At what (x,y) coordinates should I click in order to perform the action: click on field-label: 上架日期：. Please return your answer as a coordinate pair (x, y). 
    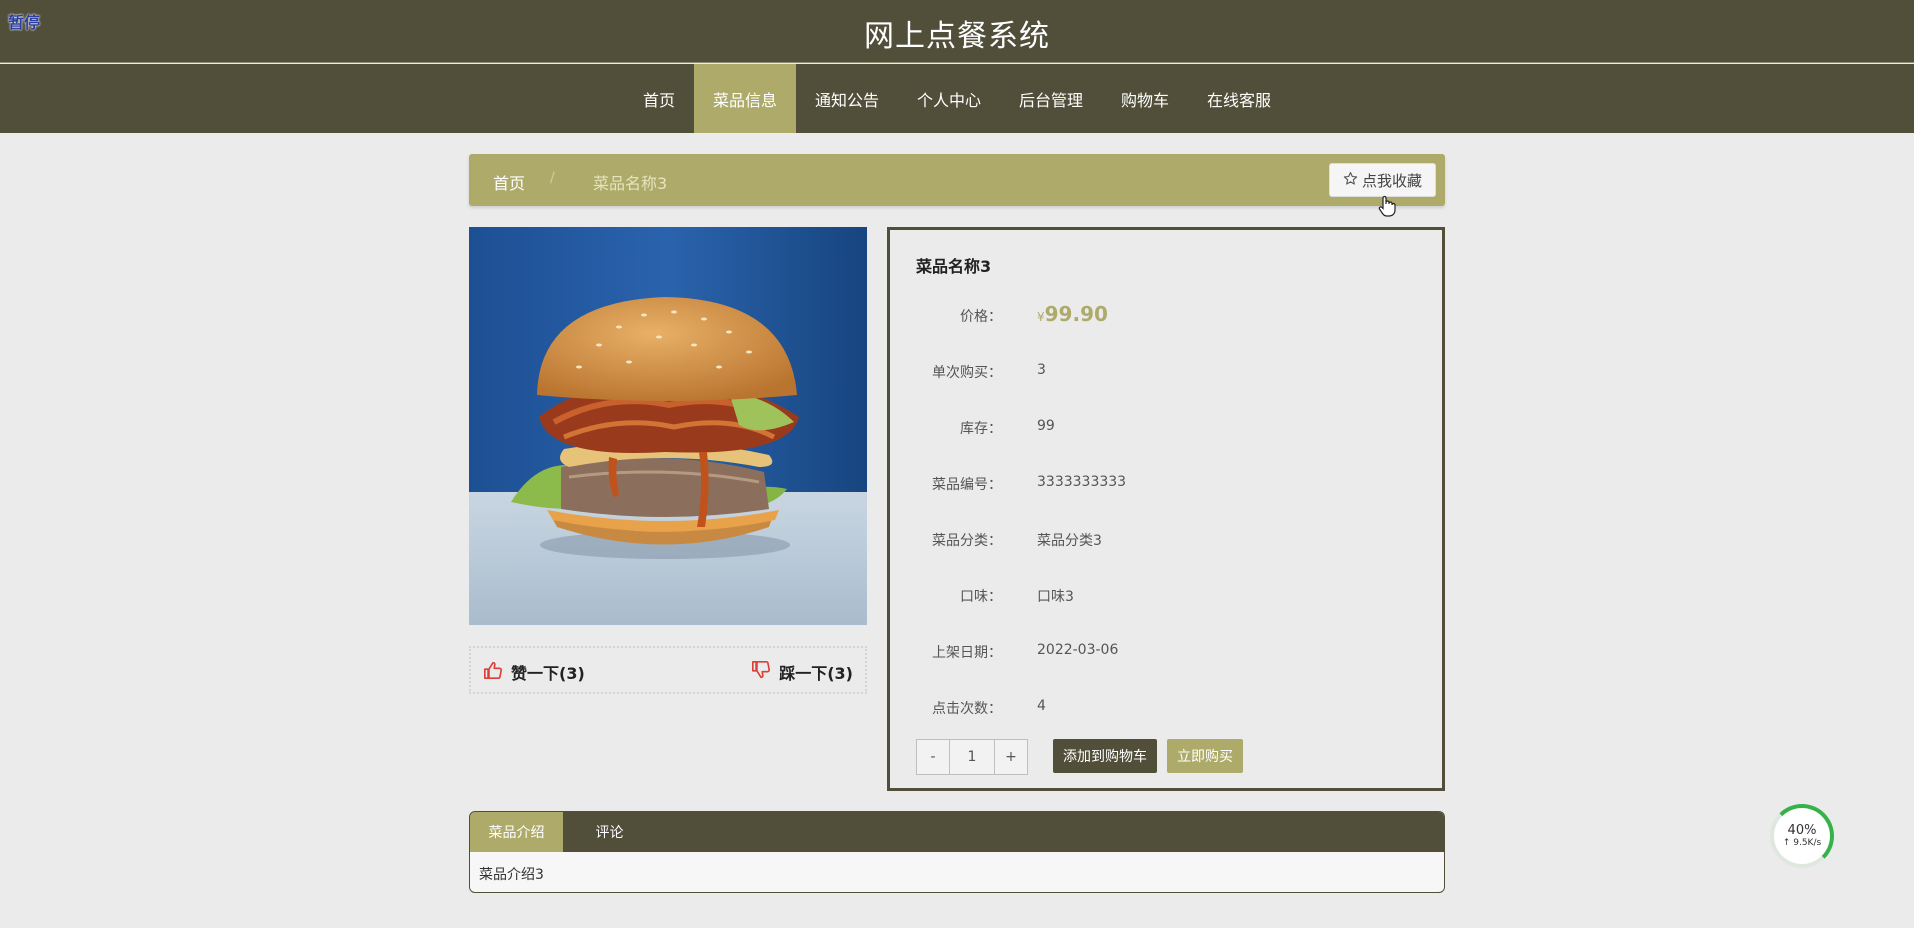
    Looking at the image, I should click on (967, 653).